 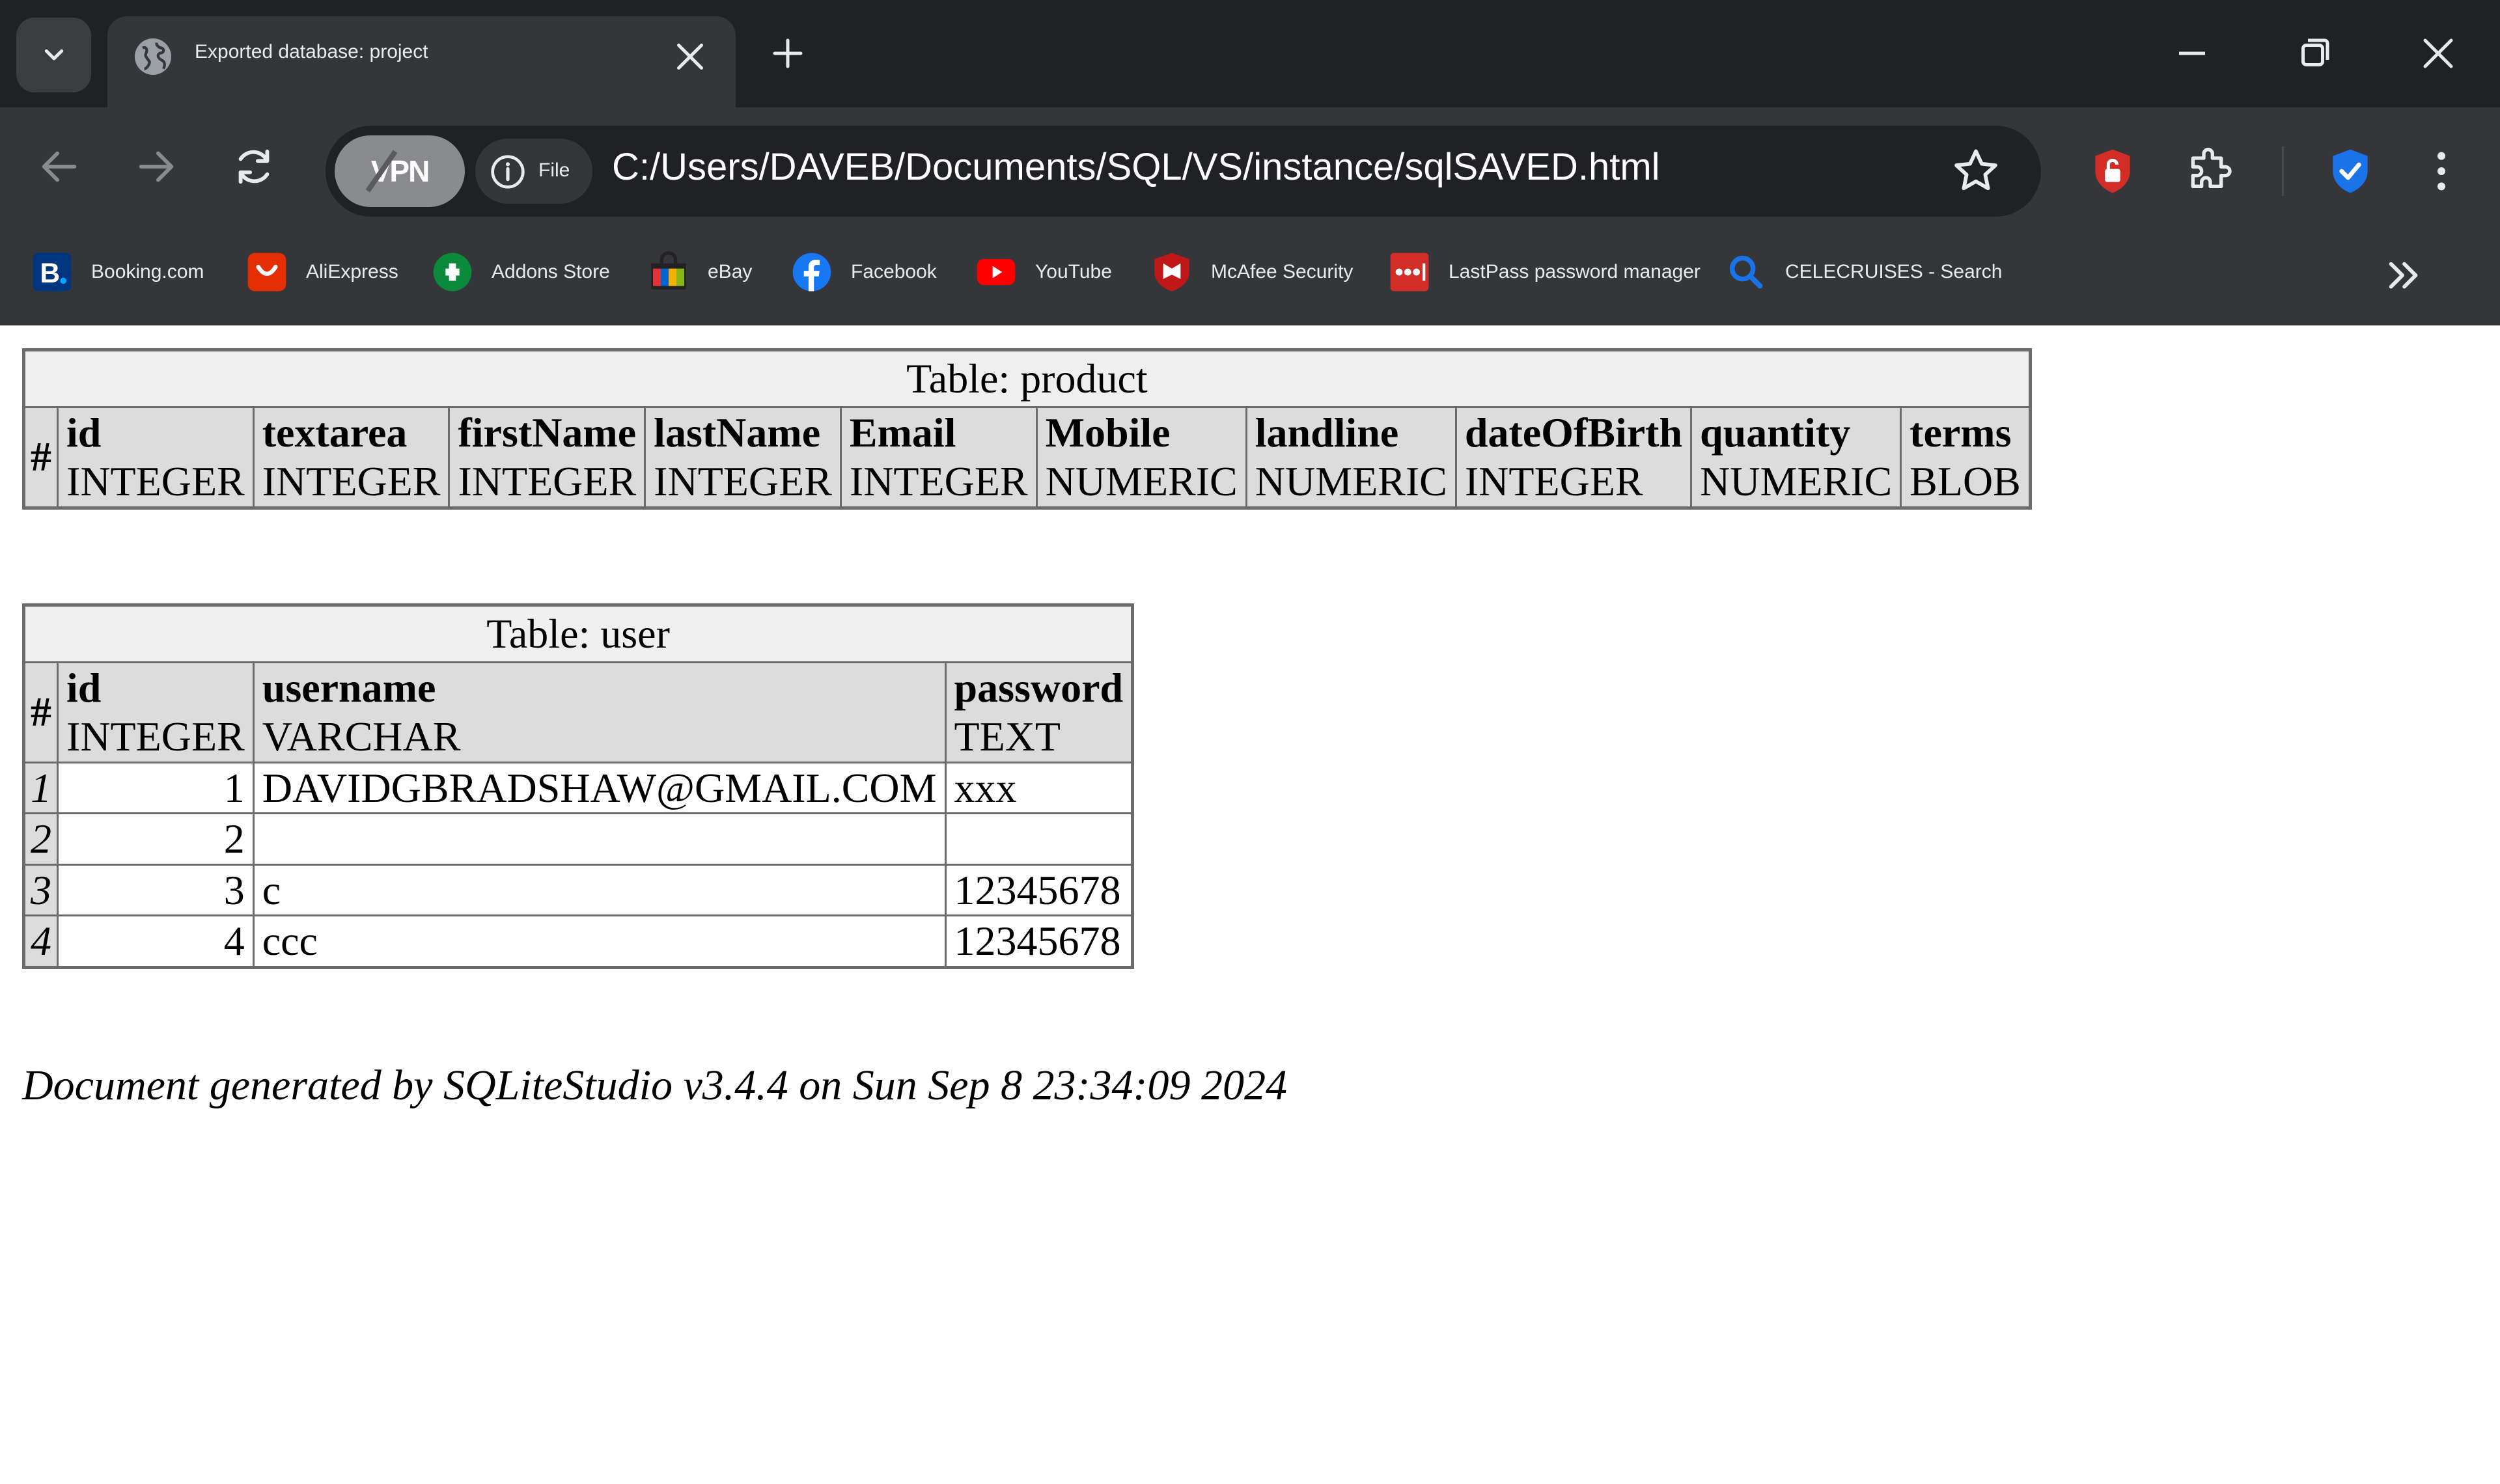 I want to click on search-icon, so click(x=1746, y=272).